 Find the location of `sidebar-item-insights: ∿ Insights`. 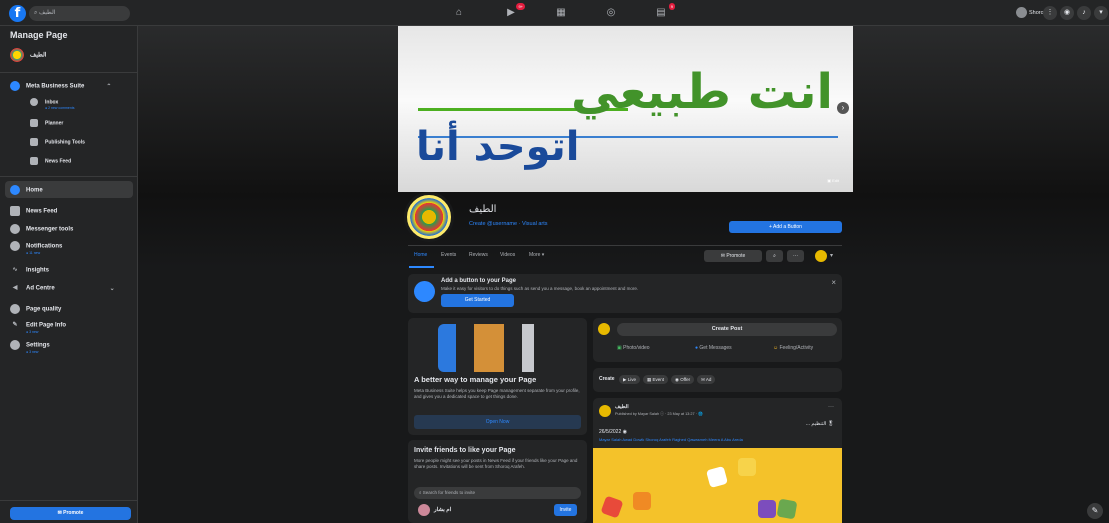

sidebar-item-insights: ∿ Insights is located at coordinates (29, 270).